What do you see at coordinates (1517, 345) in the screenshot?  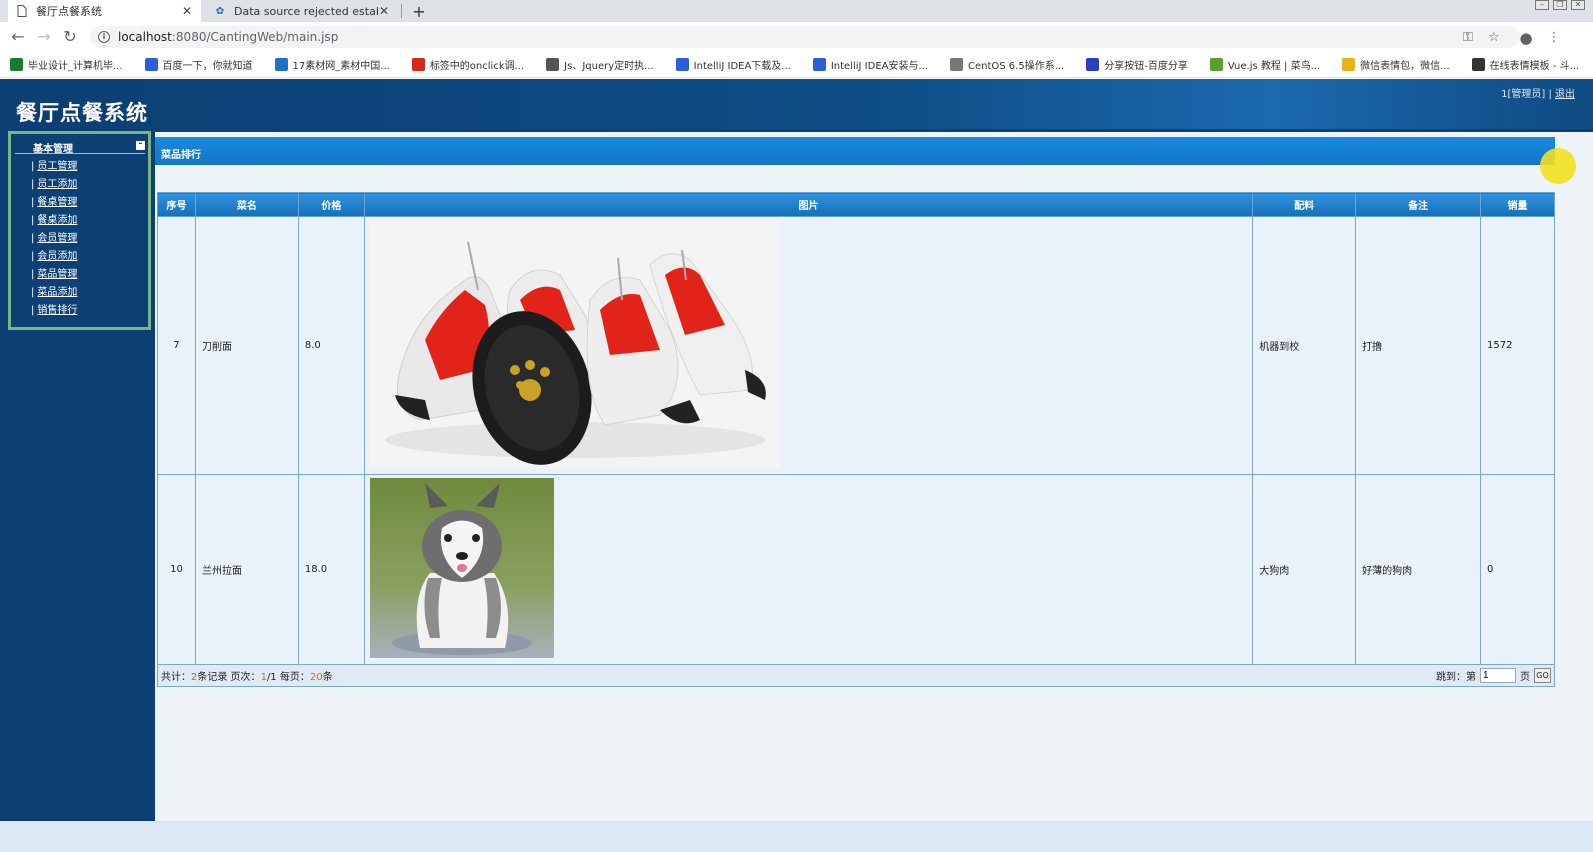 I see `cell-sales: 1572` at bounding box center [1517, 345].